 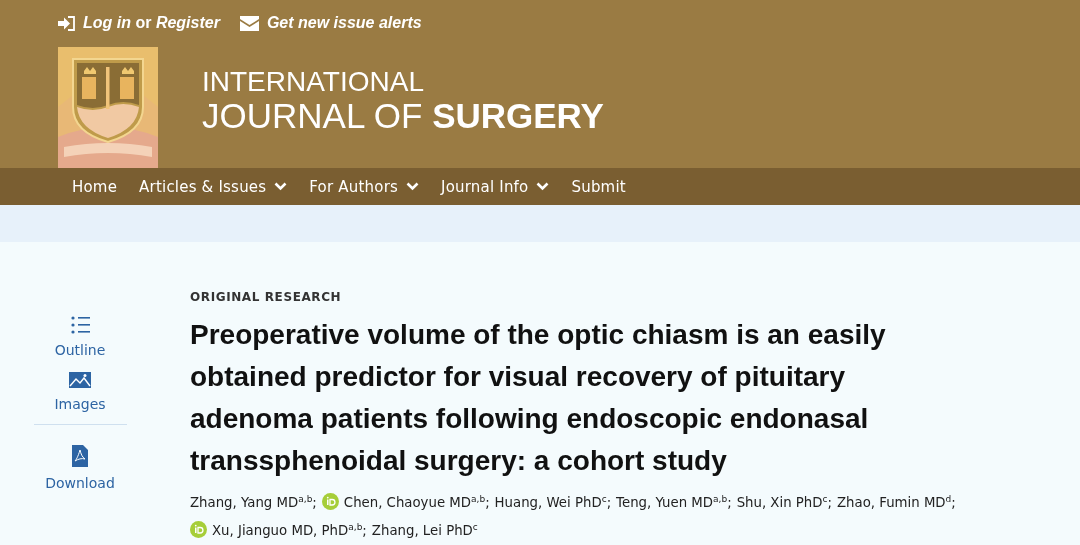 What do you see at coordinates (213, 186) in the screenshot?
I see `nav-item: Articles & Issues` at bounding box center [213, 186].